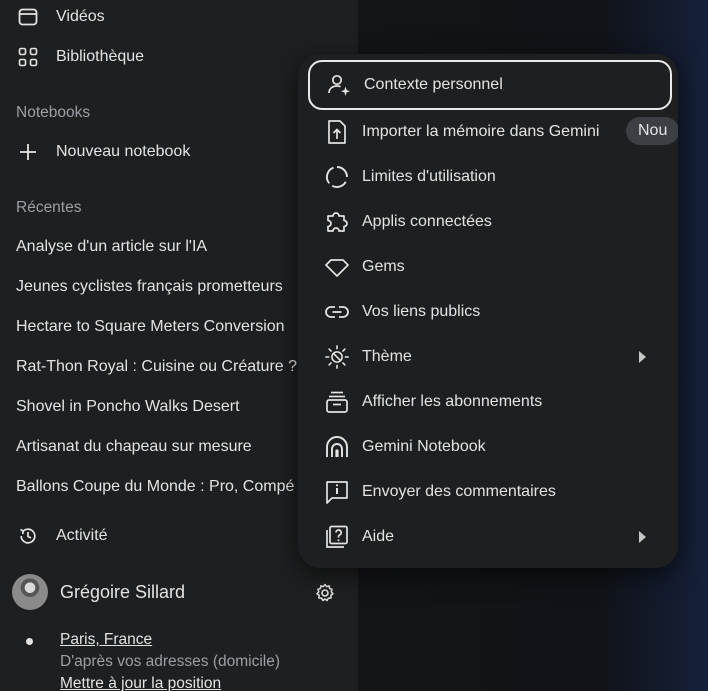 The image size is (708, 691). What do you see at coordinates (29, 641) in the screenshot?
I see `location-dot` at bounding box center [29, 641].